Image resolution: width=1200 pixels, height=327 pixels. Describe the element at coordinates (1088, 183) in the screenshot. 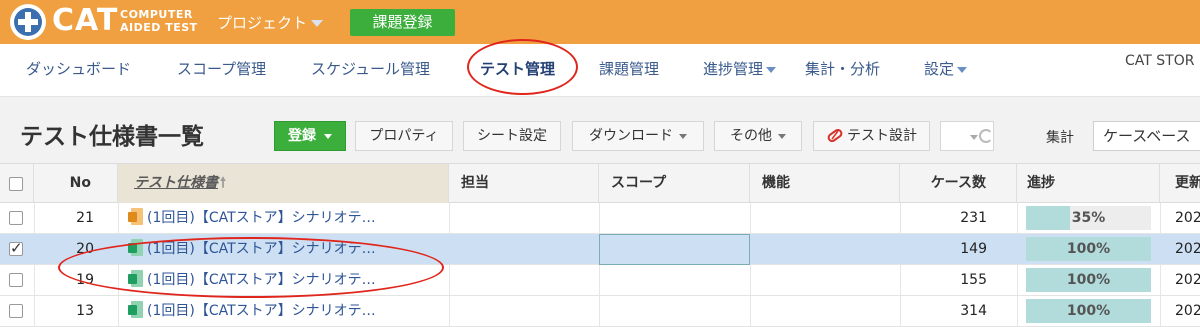

I see `column-header-progress: 進捗` at that location.